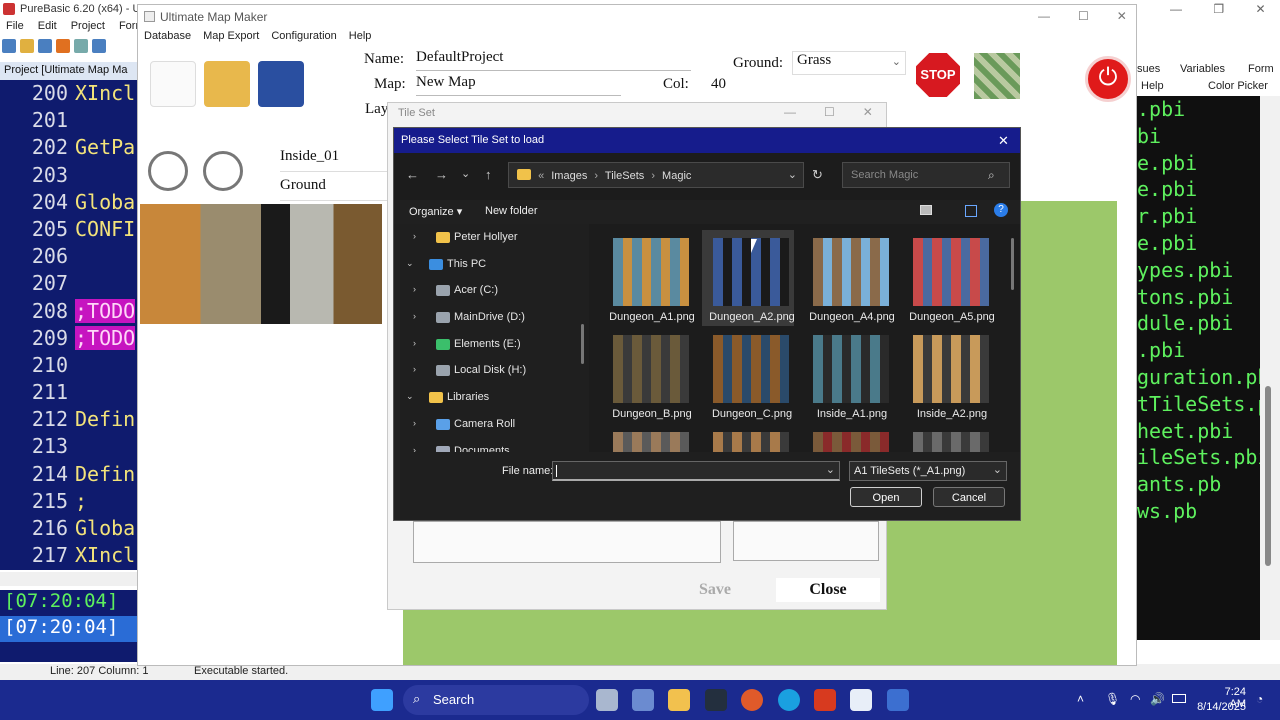  What do you see at coordinates (1261, 69) in the screenshot?
I see `tab-form: Form` at bounding box center [1261, 69].